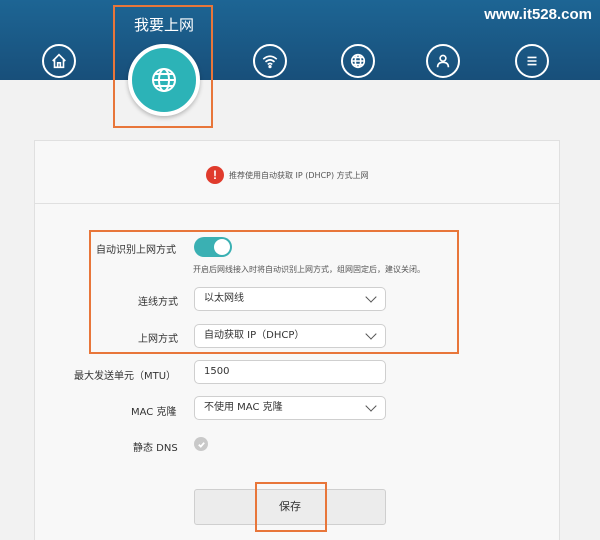 This screenshot has height=540, width=600. Describe the element at coordinates (291, 507) in the screenshot. I see `highlight-save` at that location.